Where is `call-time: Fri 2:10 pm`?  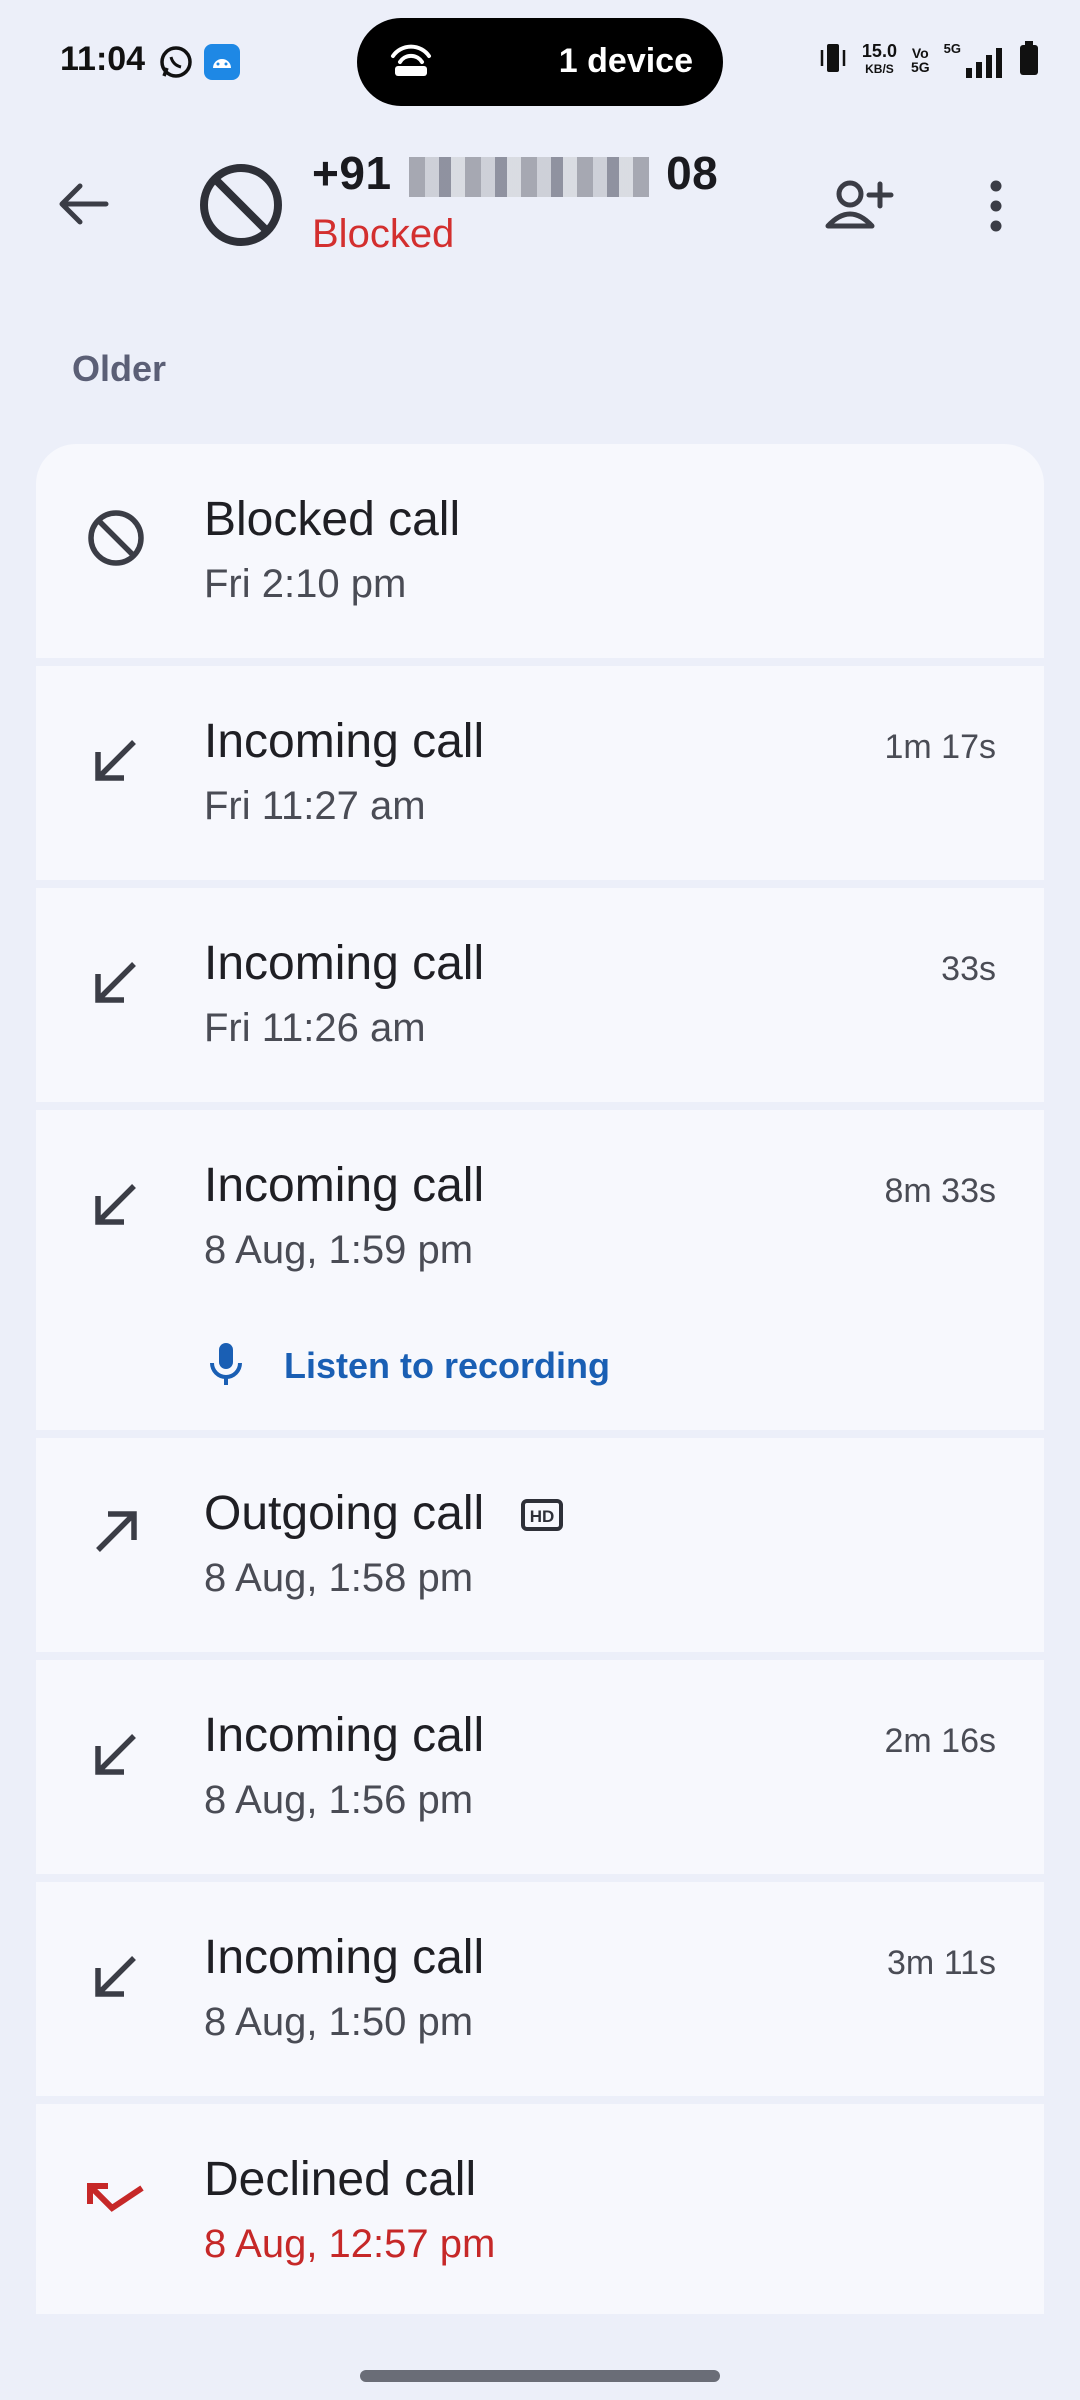
call-time: Fri 2:10 pm is located at coordinates (305, 584).